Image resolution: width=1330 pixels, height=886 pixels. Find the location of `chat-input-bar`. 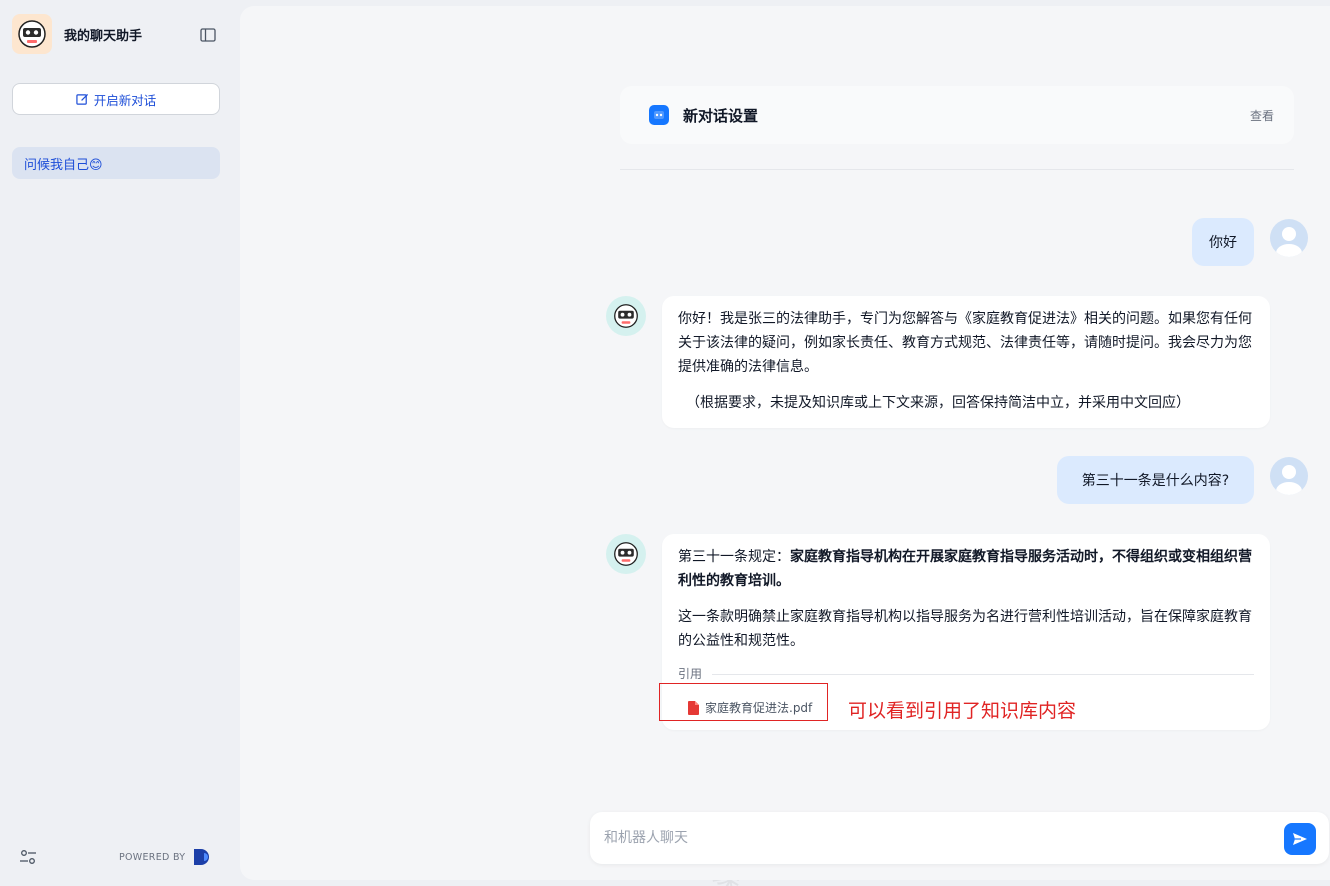

chat-input-bar is located at coordinates (959, 838).